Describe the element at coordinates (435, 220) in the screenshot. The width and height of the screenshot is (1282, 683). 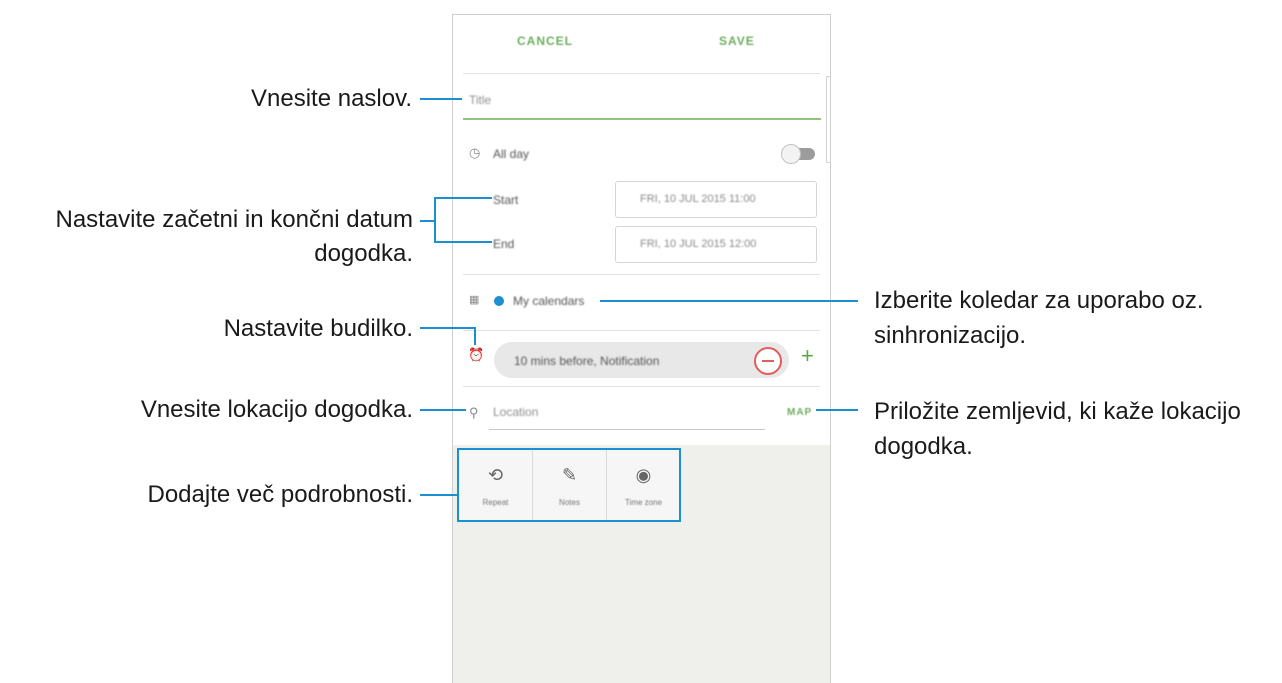
I see `callout-bracket-dates` at that location.